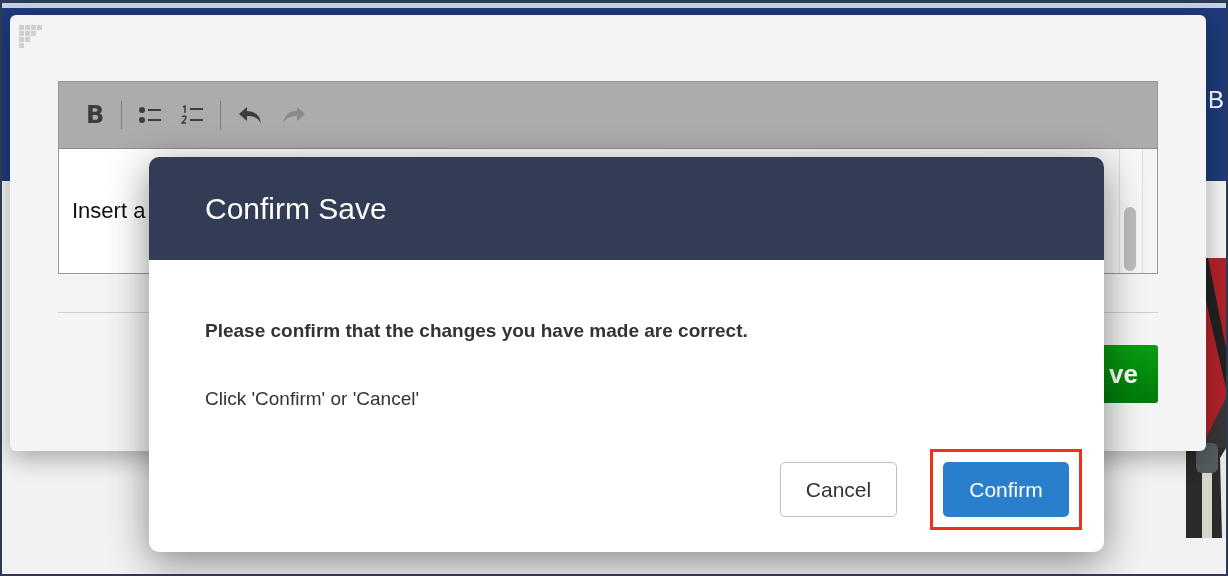 The height and width of the screenshot is (576, 1228). I want to click on confirm-button: Confirm, so click(1006, 489).